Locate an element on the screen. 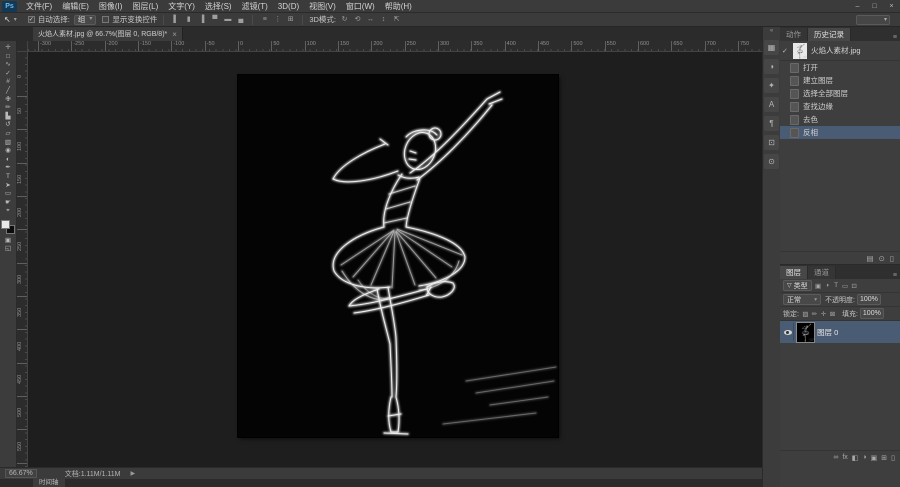 The height and width of the screenshot is (487, 900). gradient-tool-icon: ▧ is located at coordinates (8, 143).